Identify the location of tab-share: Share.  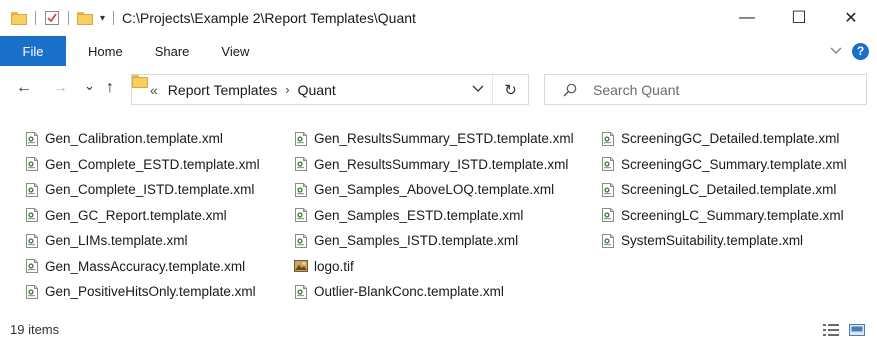
(172, 51).